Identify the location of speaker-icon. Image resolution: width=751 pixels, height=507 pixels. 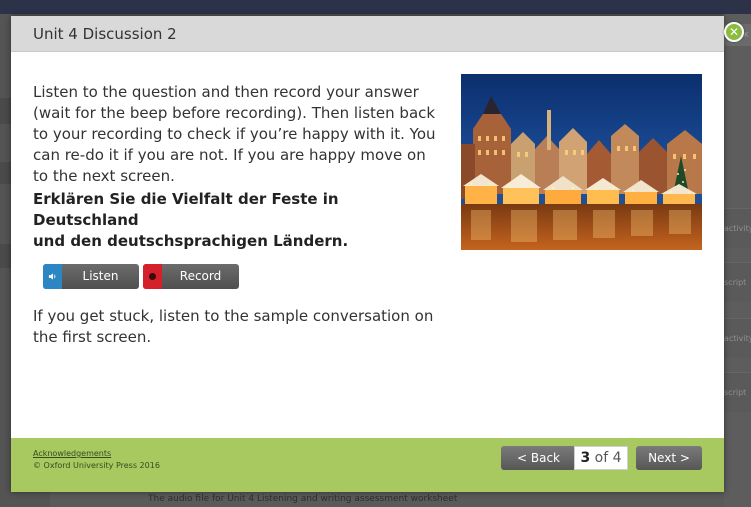
(52, 276).